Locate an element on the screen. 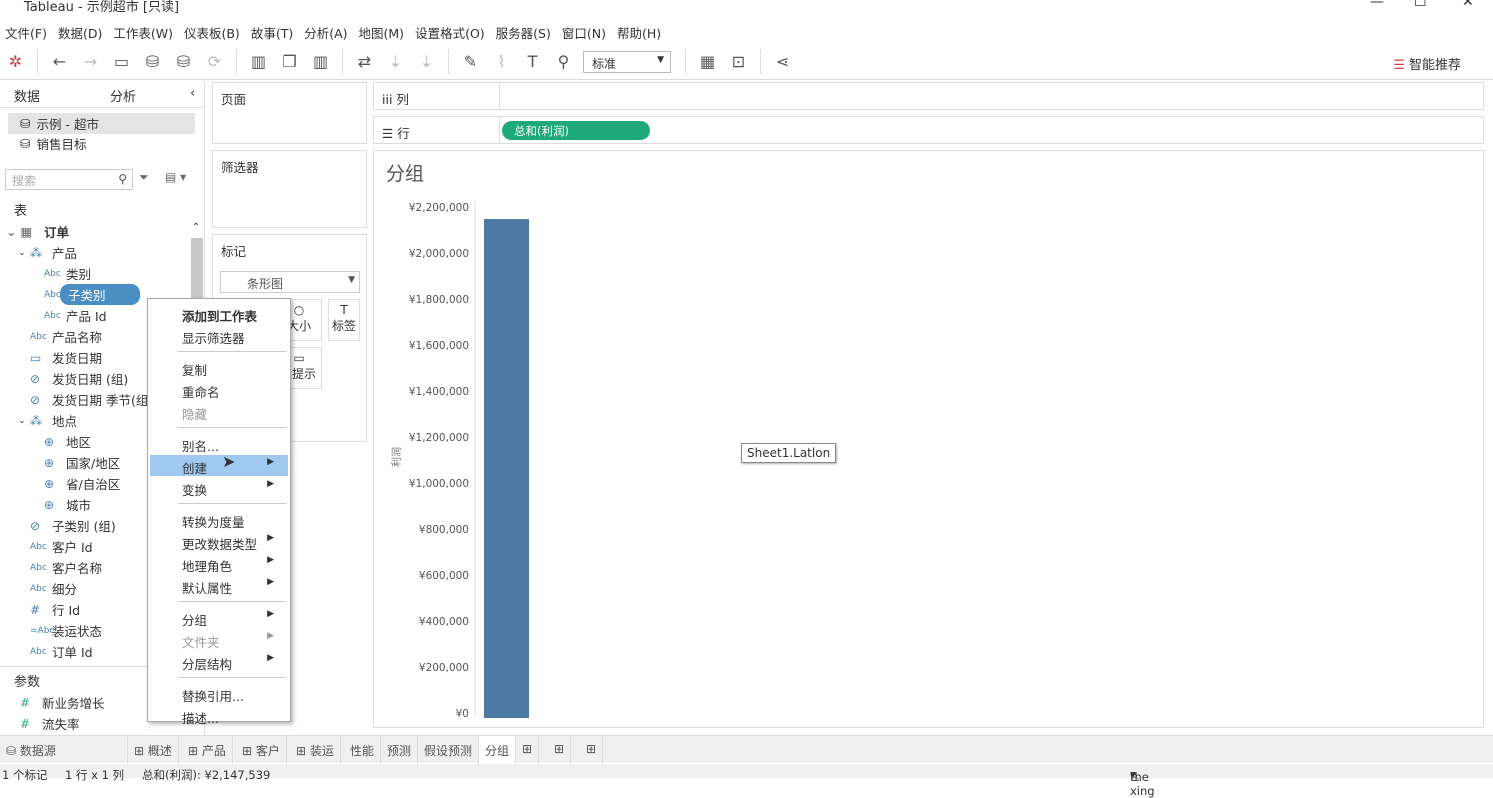 The image size is (1493, 798). mark-type-select: 条形图 ▼ is located at coordinates (290, 282).